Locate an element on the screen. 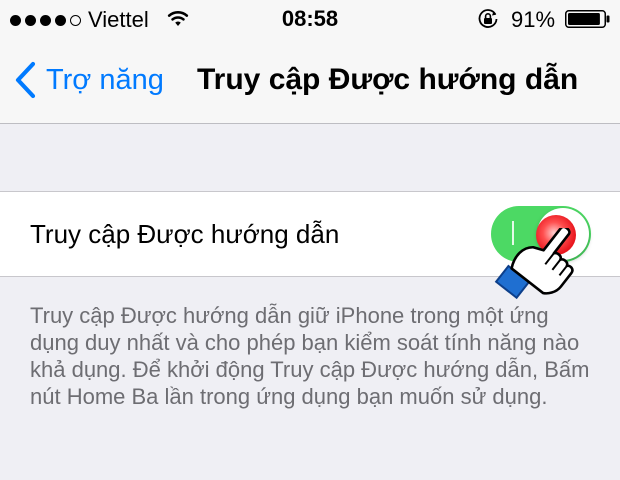 This screenshot has width=620, height=480. back-button-label: Trợ năng is located at coordinates (105, 80).